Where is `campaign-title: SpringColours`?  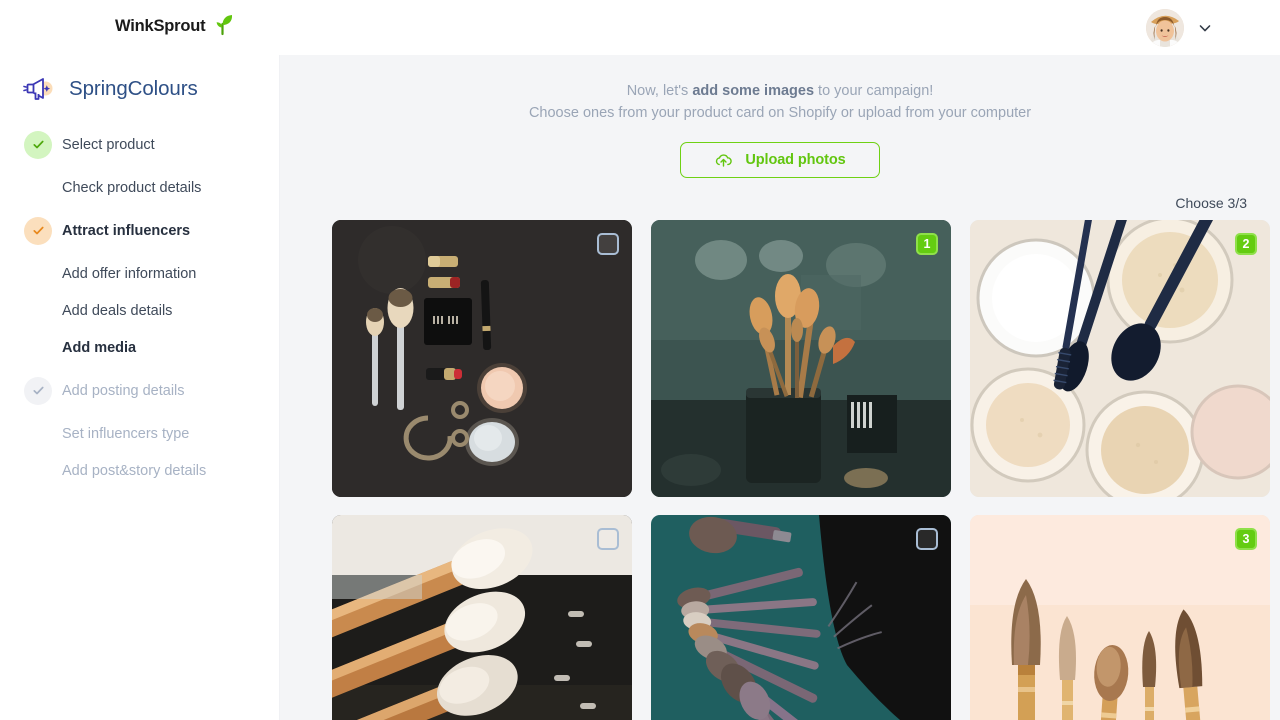 campaign-title: SpringColours is located at coordinates (133, 88).